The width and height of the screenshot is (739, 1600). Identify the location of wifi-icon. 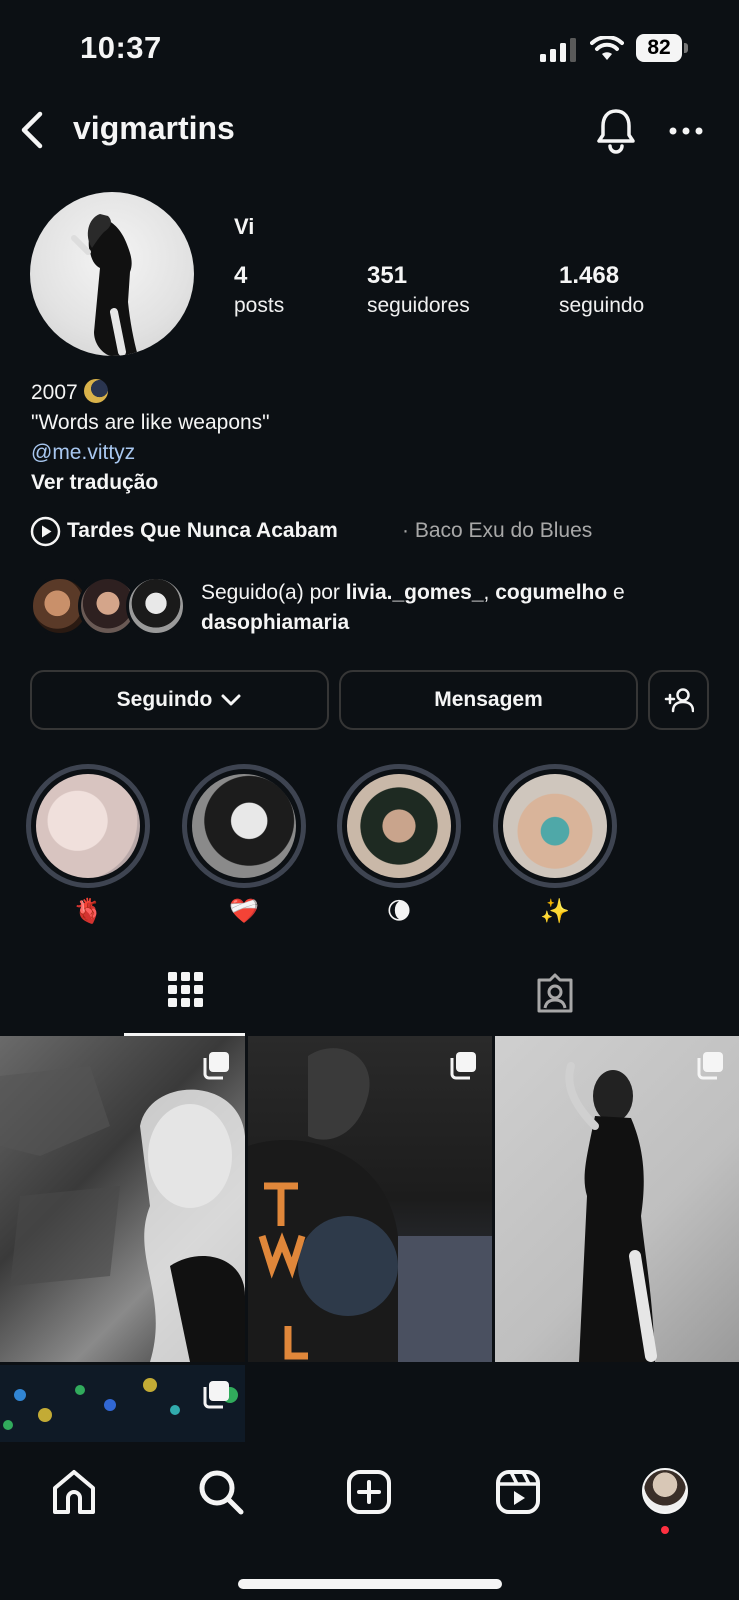
(607, 48).